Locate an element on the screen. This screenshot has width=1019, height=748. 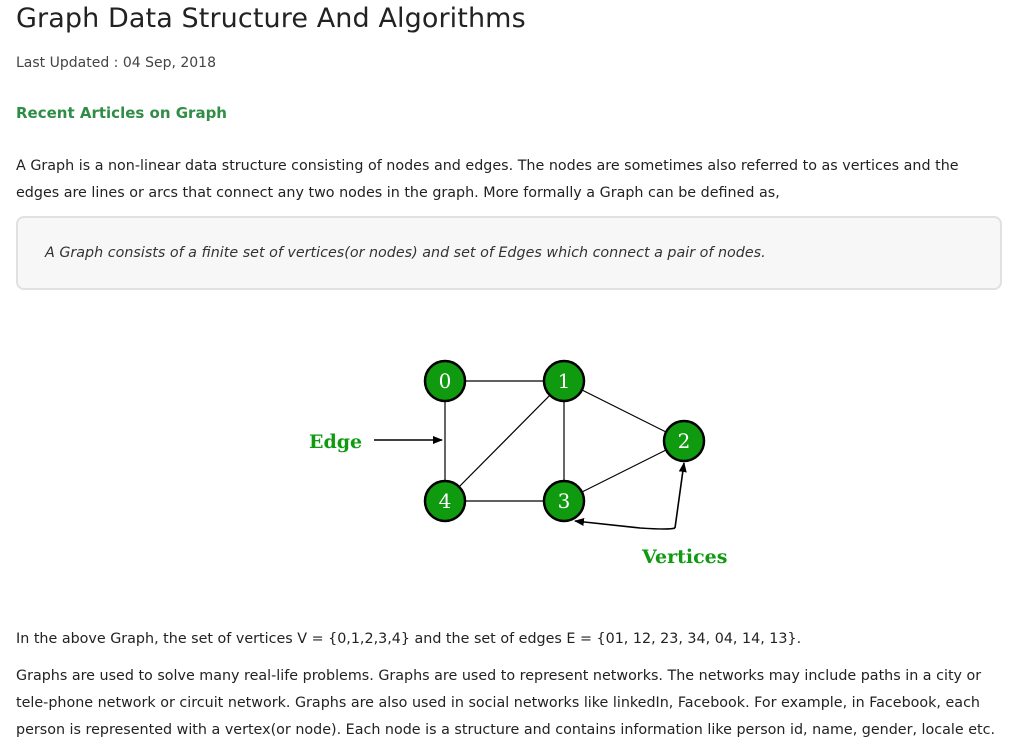
graph-node-label-1: 1 is located at coordinates (564, 381).